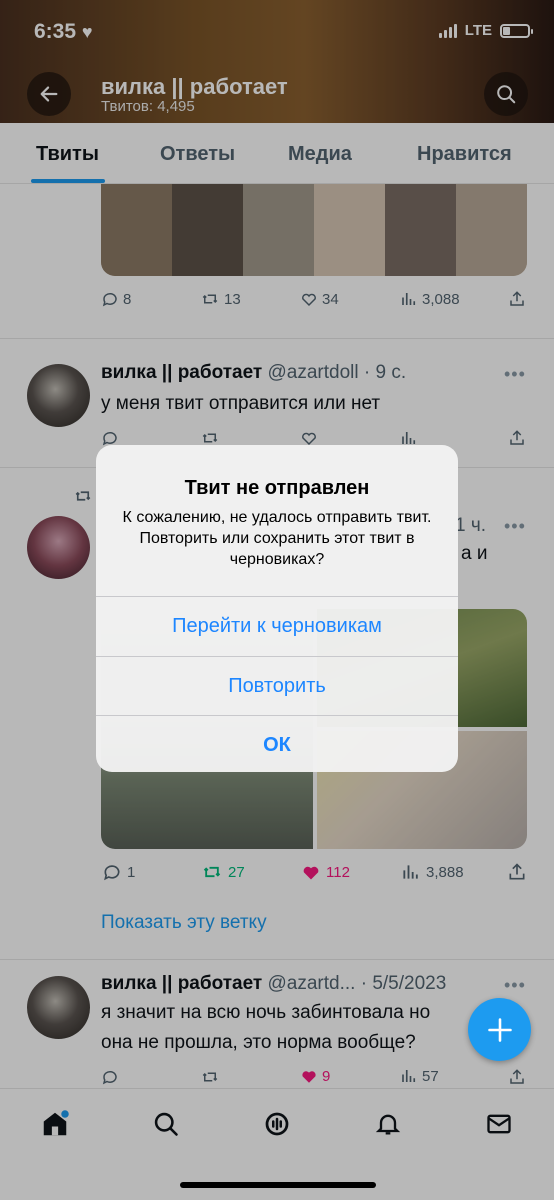 This screenshot has width=554, height=1201. What do you see at coordinates (277, 686) in the screenshot?
I see `retry-button: Повторить` at bounding box center [277, 686].